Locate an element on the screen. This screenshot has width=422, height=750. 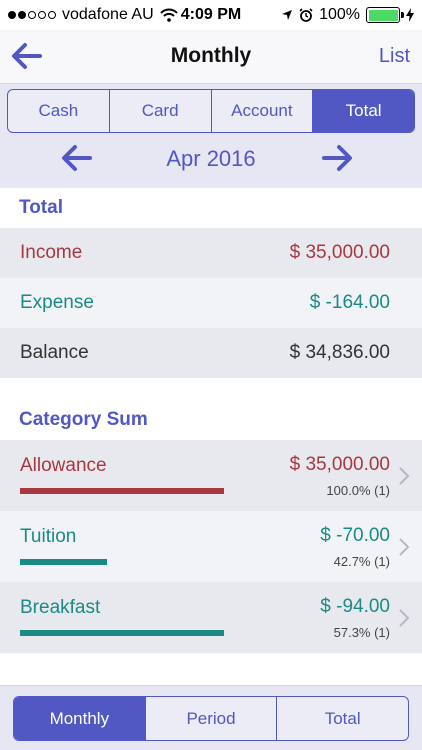
category-percent: 42.7% (1) is located at coordinates (361, 561).